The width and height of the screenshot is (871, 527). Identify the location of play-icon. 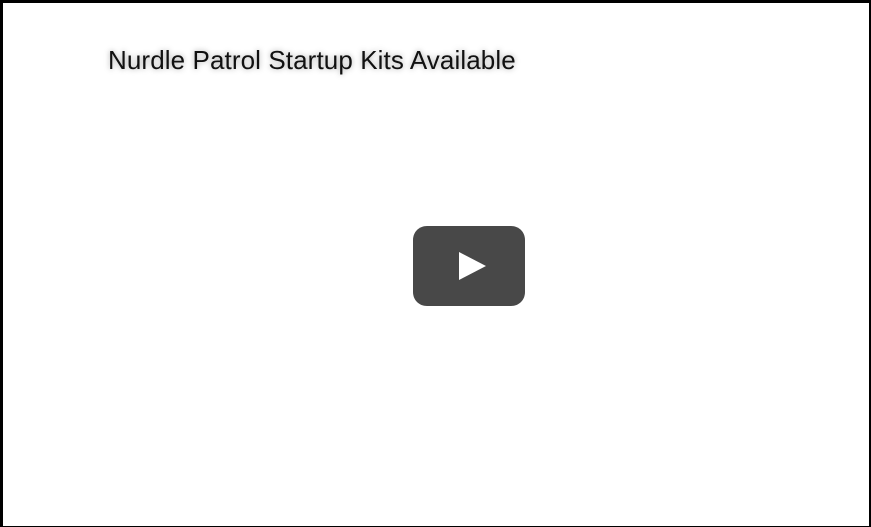
(469, 266).